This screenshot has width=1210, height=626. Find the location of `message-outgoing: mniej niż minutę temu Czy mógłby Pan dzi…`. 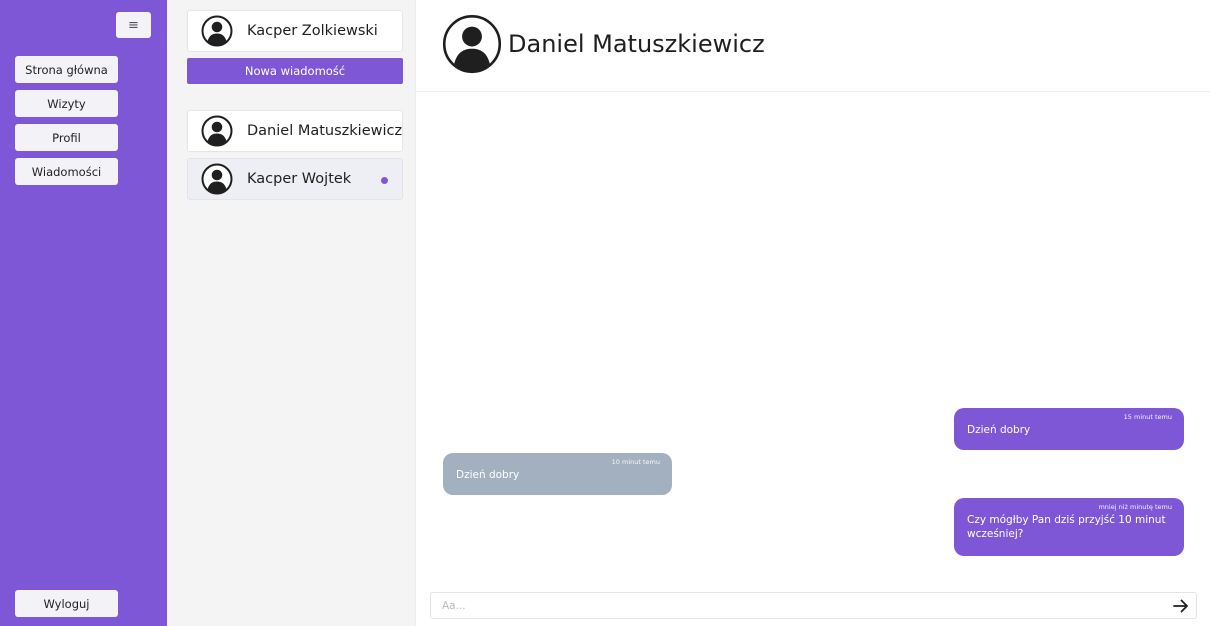

message-outgoing: mniej niż minutę temu Czy mógłby Pan dzi… is located at coordinates (1069, 527).